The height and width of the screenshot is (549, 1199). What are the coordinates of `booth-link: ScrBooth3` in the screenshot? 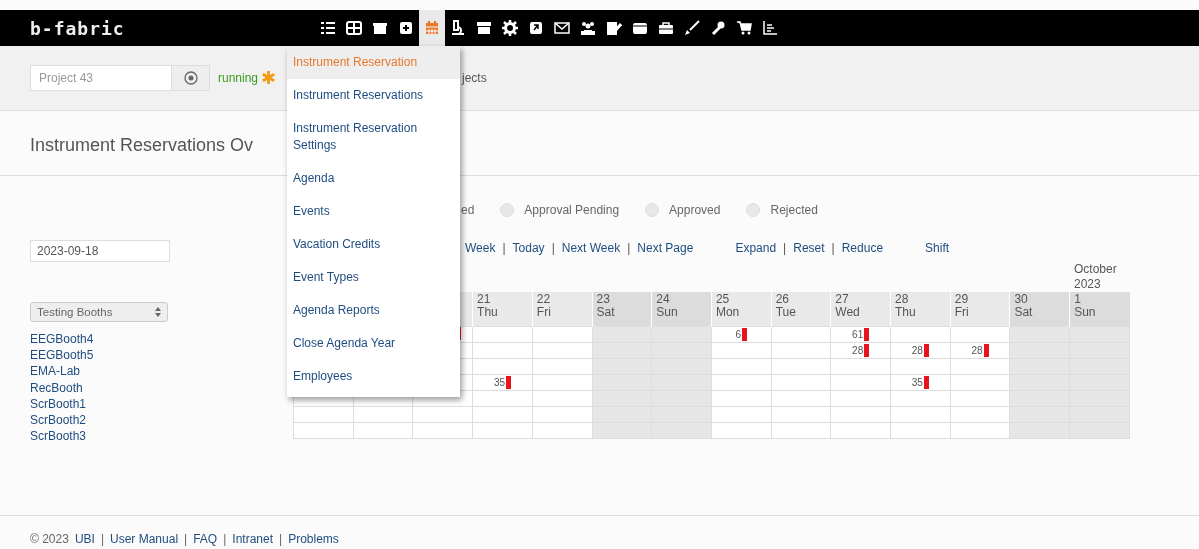 It's located at (161, 436).